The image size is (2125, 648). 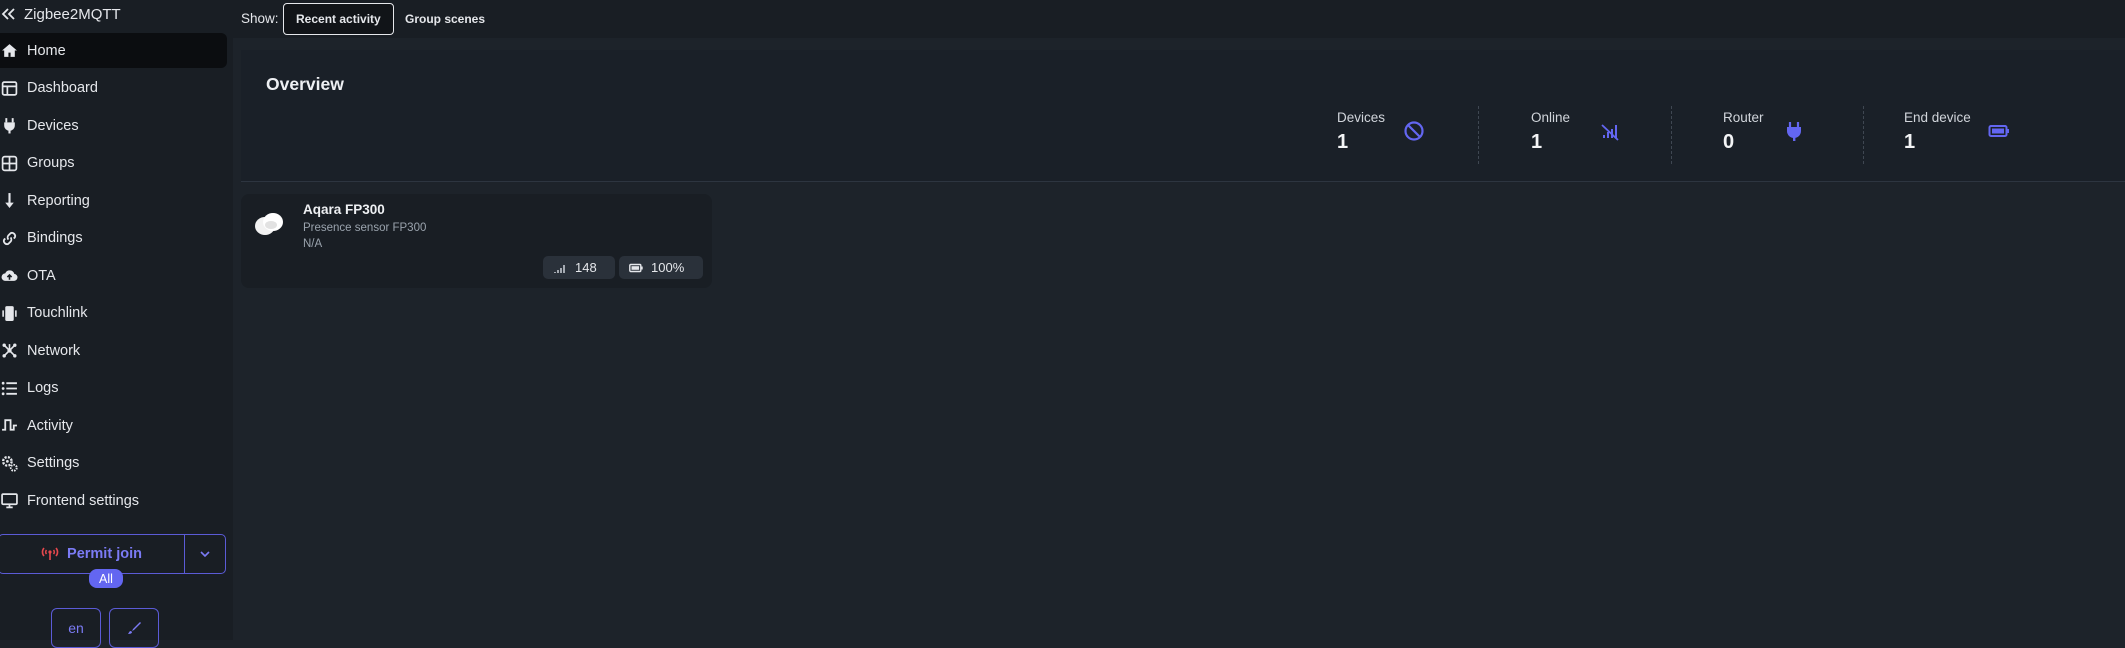 I want to click on sidebar-item-label: Groups, so click(x=51, y=163).